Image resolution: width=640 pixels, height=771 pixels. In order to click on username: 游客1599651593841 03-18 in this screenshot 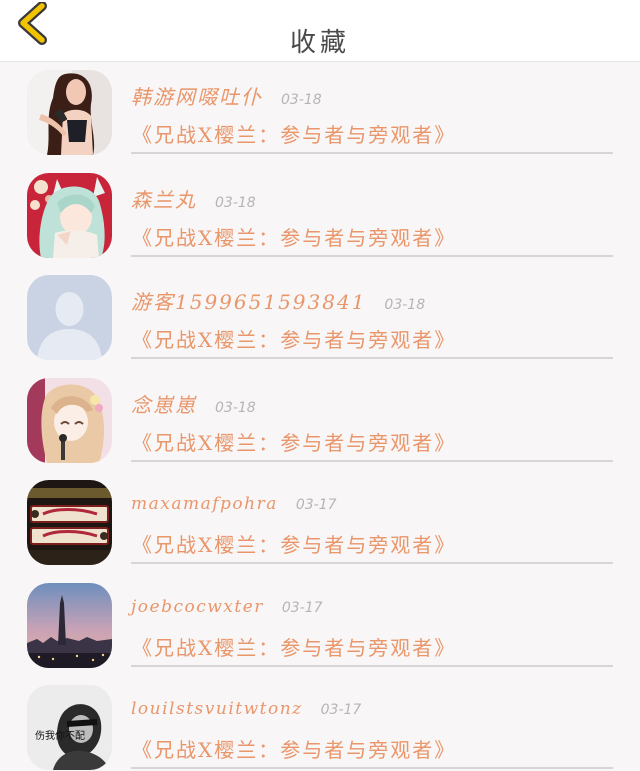, I will do `click(278, 300)`.